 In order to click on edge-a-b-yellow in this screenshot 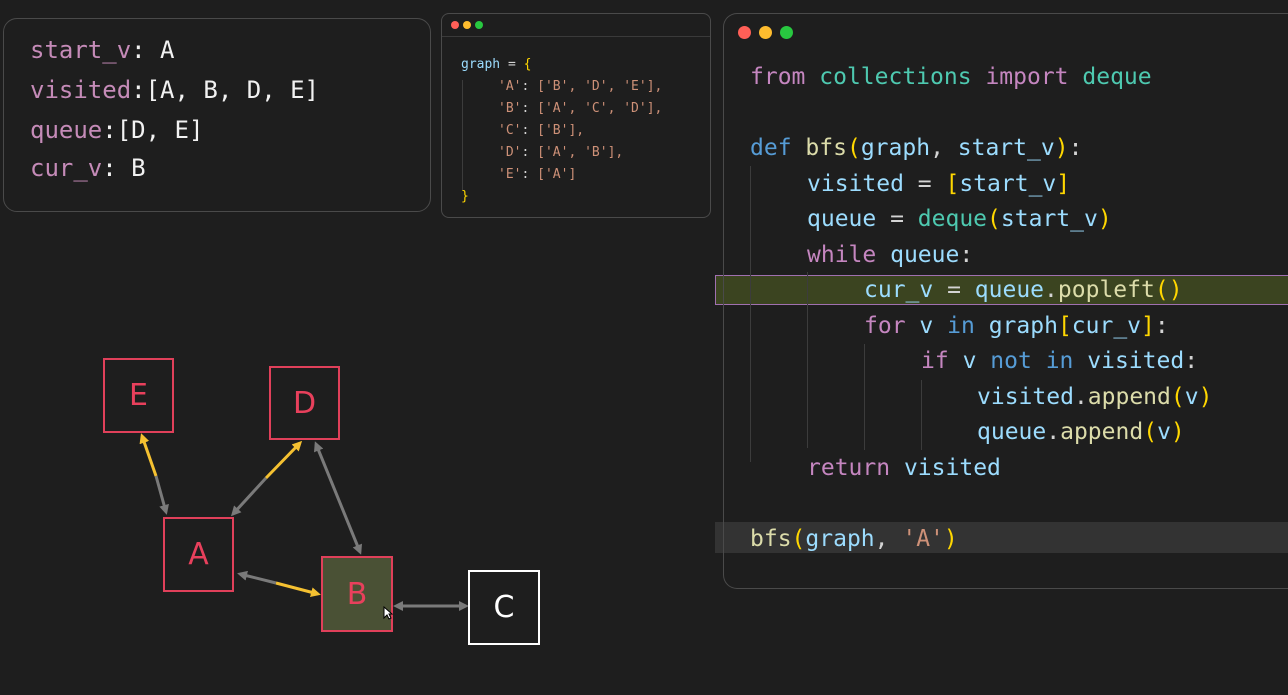, I will do `click(298, 589)`.